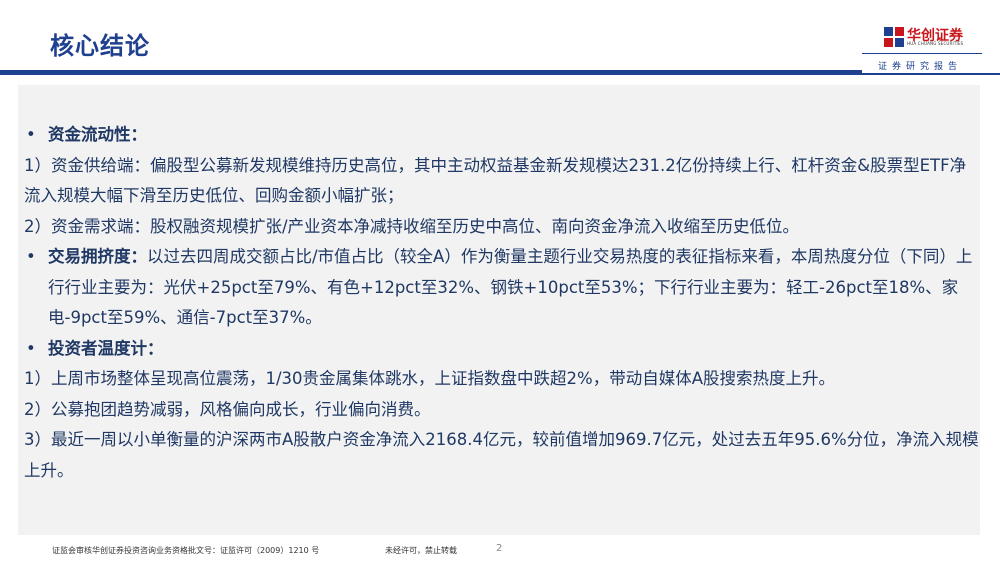 This screenshot has height=563, width=1000. I want to click on section-heading: 投资者温度计：, so click(106, 348).